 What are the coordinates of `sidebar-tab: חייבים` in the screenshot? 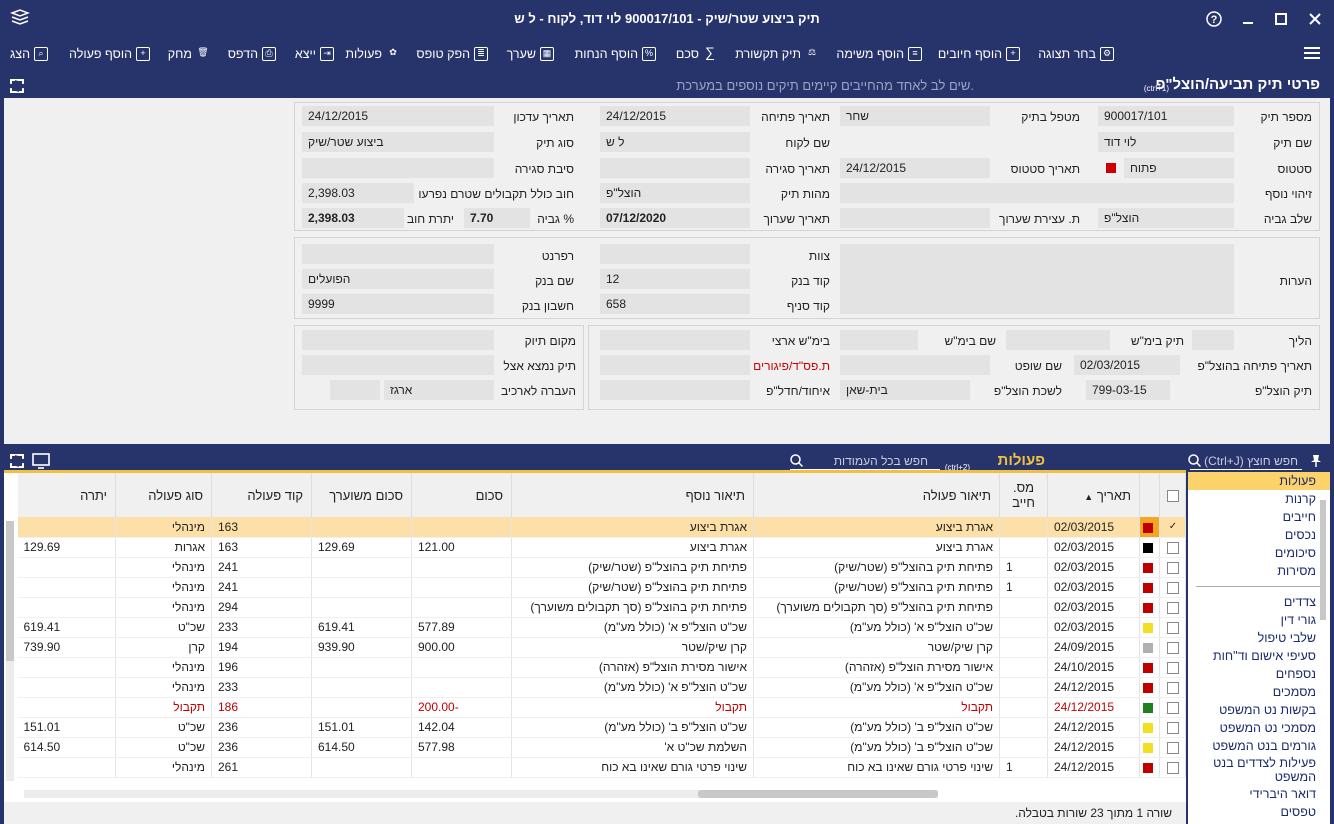 It's located at (1259, 517).